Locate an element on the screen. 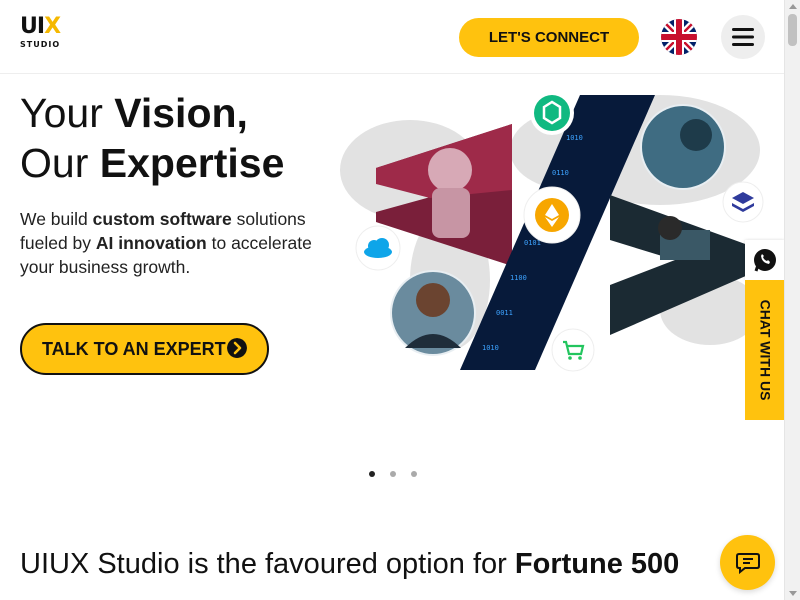 This screenshot has width=800, height=600. intro-light-text: UIUX Studio is the favoured option for is located at coordinates (263, 564).